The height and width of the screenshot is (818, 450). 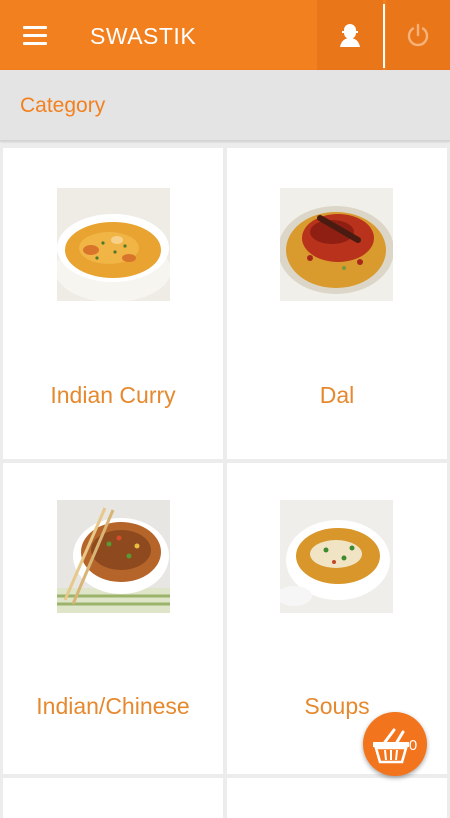 I want to click on hamburger-menu-icon, so click(x=35, y=36).